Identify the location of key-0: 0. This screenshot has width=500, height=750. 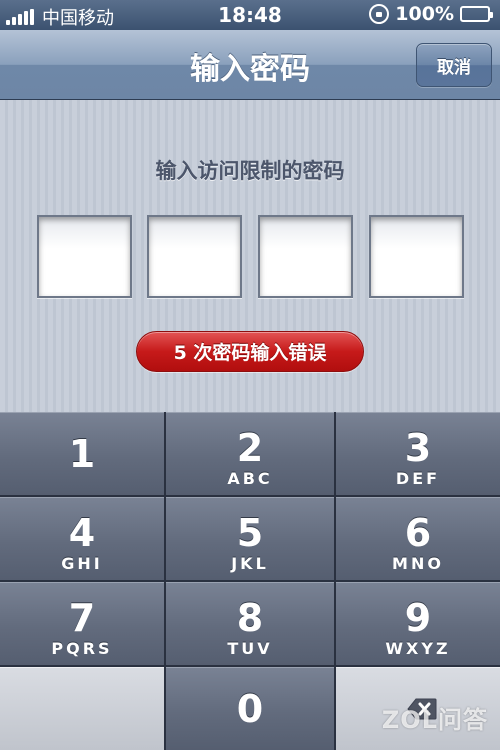
(250, 708).